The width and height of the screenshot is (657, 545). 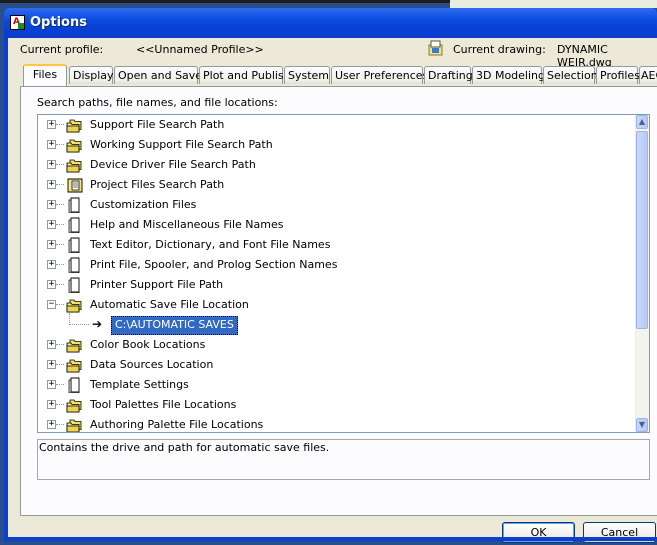 I want to click on tab-aec: AEC, so click(x=648, y=75).